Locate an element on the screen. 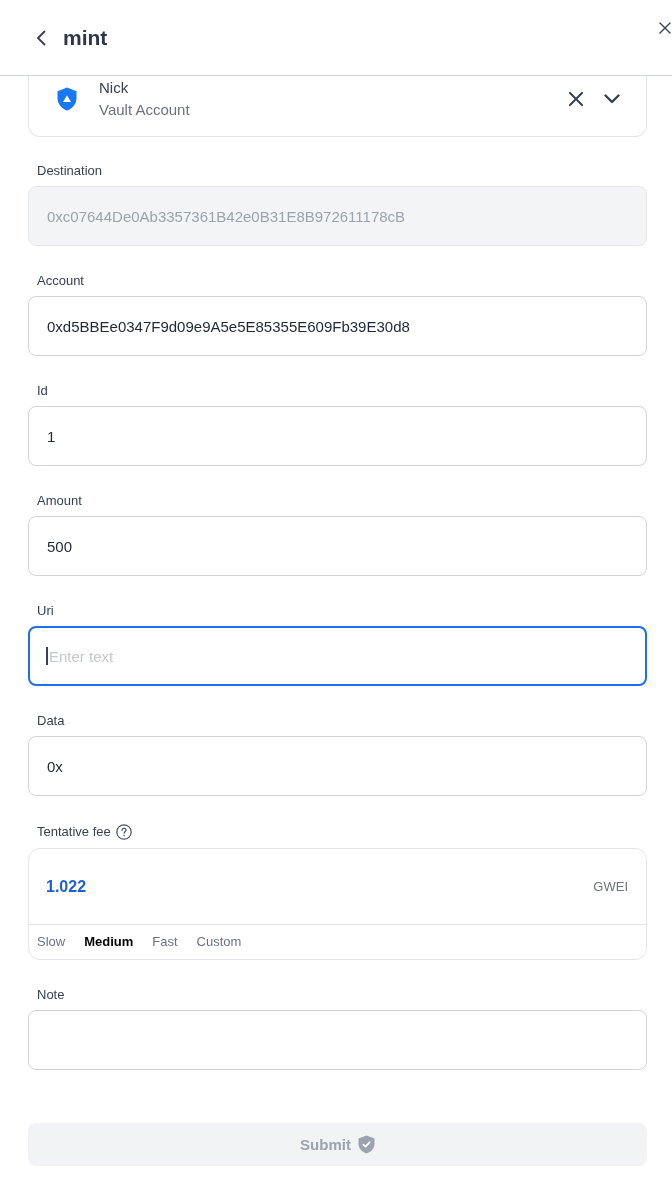  field-label: Tentative fee is located at coordinates (74, 832).